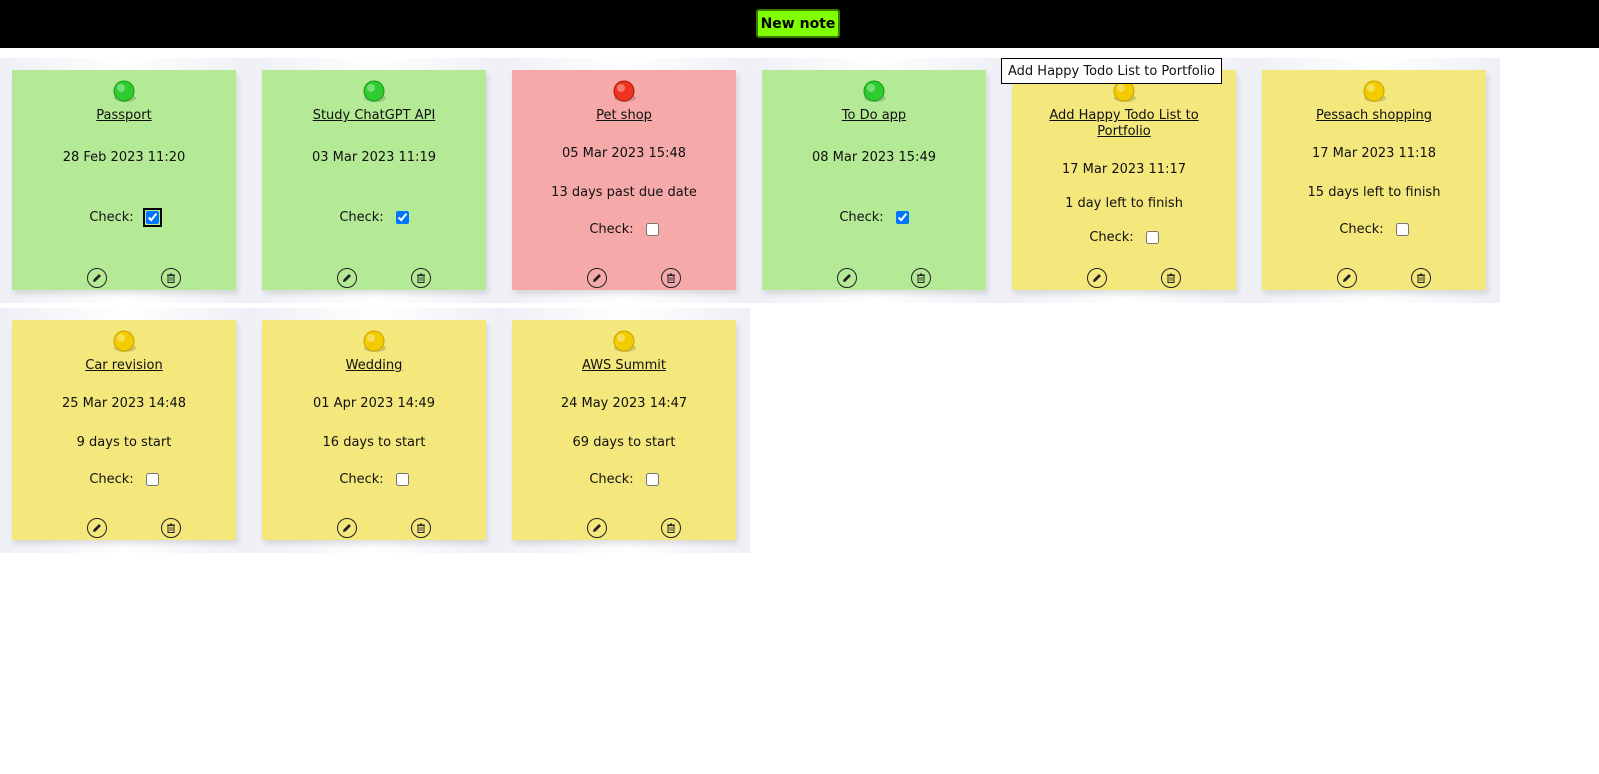 The image size is (1599, 774). What do you see at coordinates (124, 366) in the screenshot?
I see `note-title: Car revision` at bounding box center [124, 366].